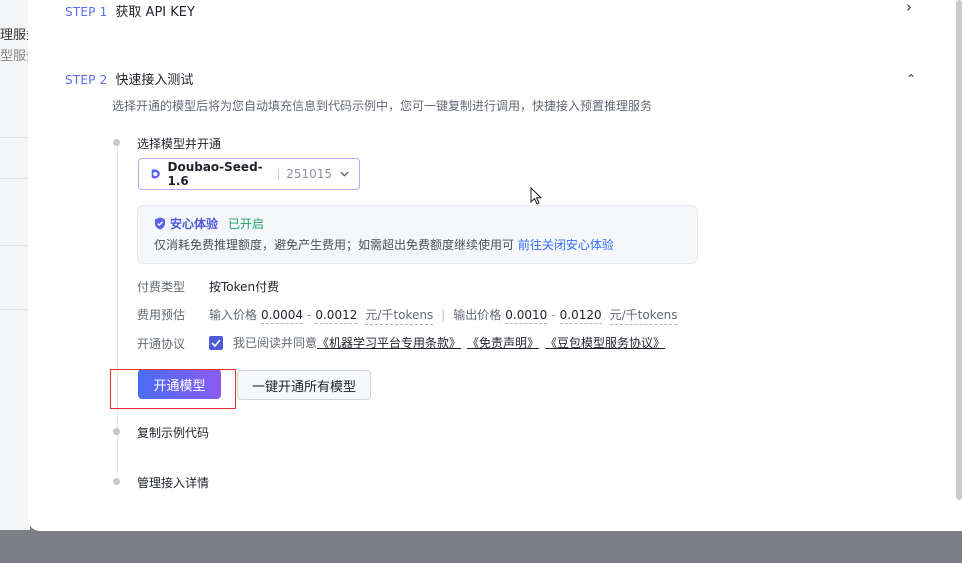 This screenshot has width=962, height=563. Describe the element at coordinates (643, 315) in the screenshot. I see `output-price-unit: 元/千tokens` at that location.